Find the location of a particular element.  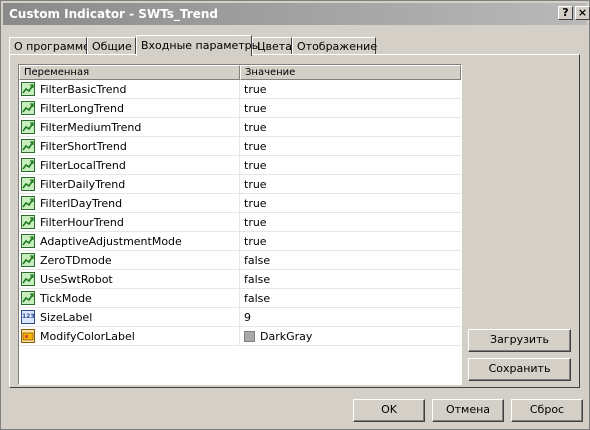

table-row: FilterLongTrend true is located at coordinates (240, 108).